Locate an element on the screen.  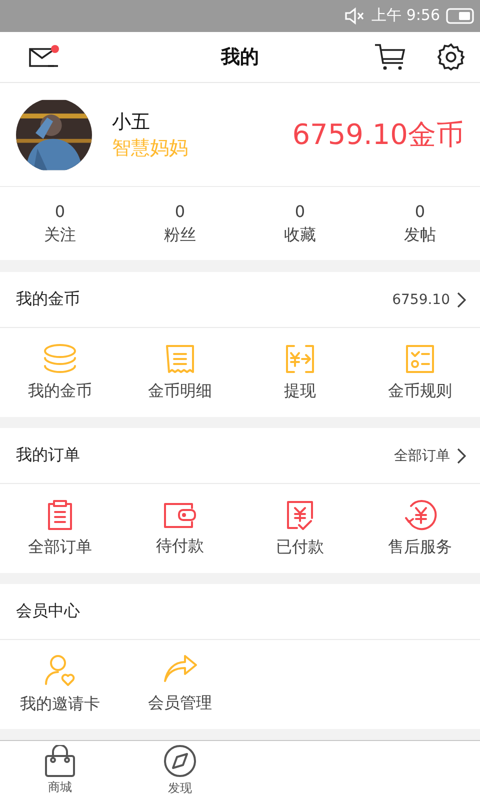
wallet-icon is located at coordinates (180, 515).